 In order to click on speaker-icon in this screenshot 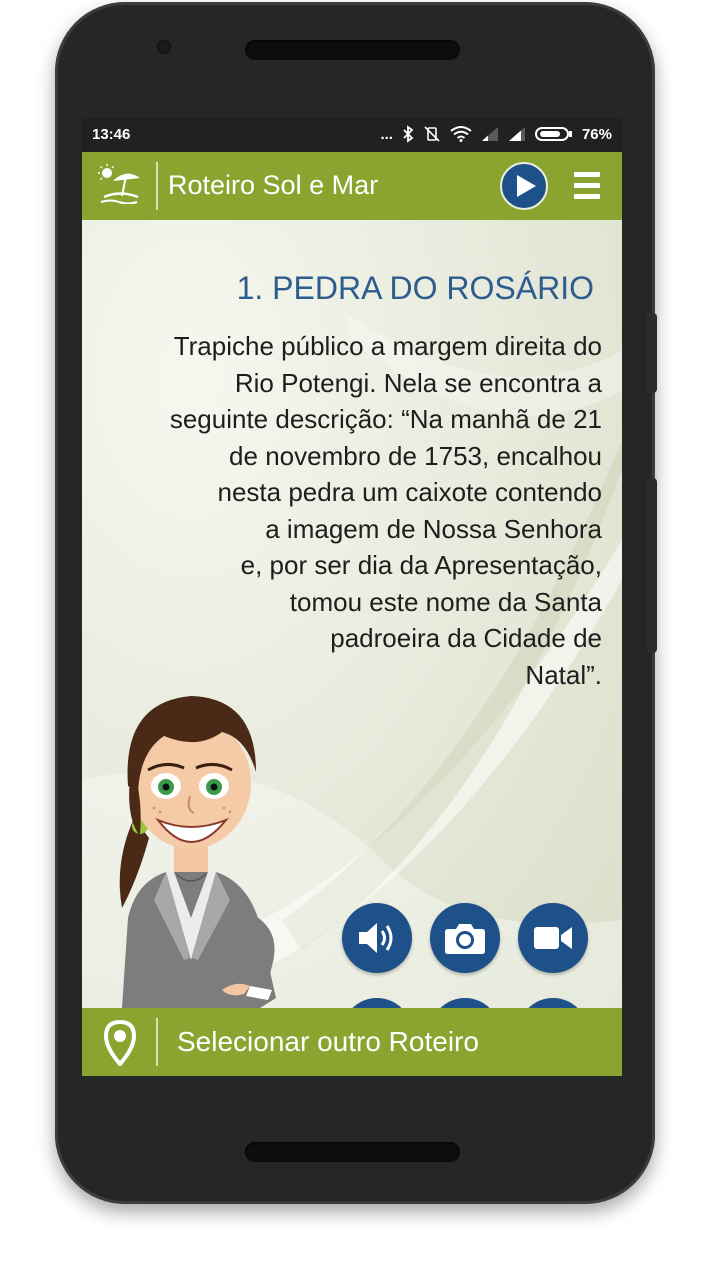, I will do `click(376, 938)`.